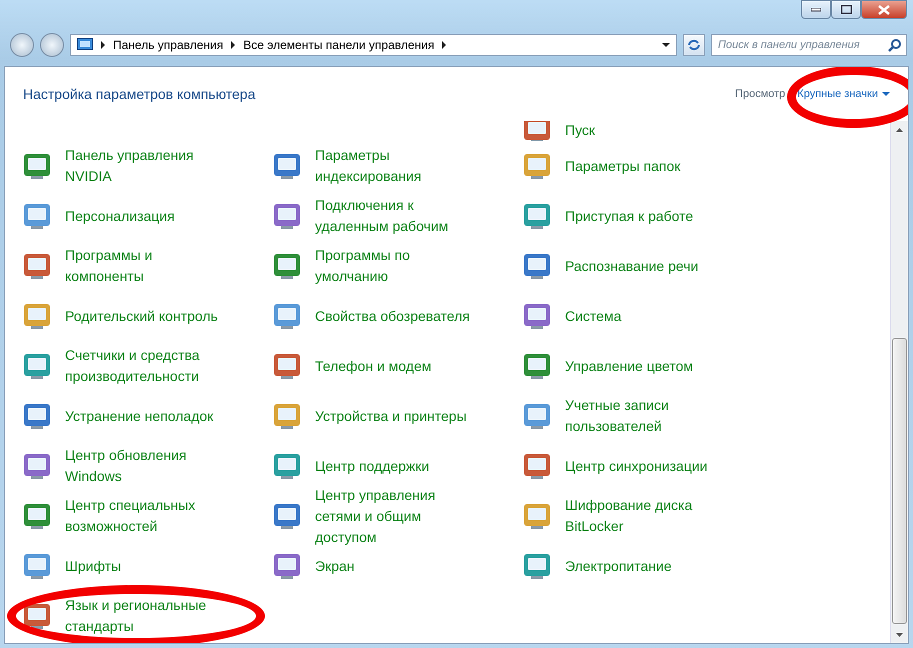 This screenshot has width=913, height=648. What do you see at coordinates (145, 466) in the screenshot?
I see `control-panel-link: Центр обновления Windows` at bounding box center [145, 466].